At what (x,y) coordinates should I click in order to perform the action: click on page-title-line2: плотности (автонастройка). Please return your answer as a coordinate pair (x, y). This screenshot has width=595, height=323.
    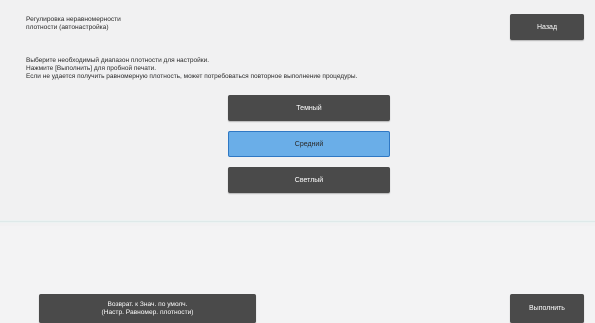
    Looking at the image, I should click on (67, 28).